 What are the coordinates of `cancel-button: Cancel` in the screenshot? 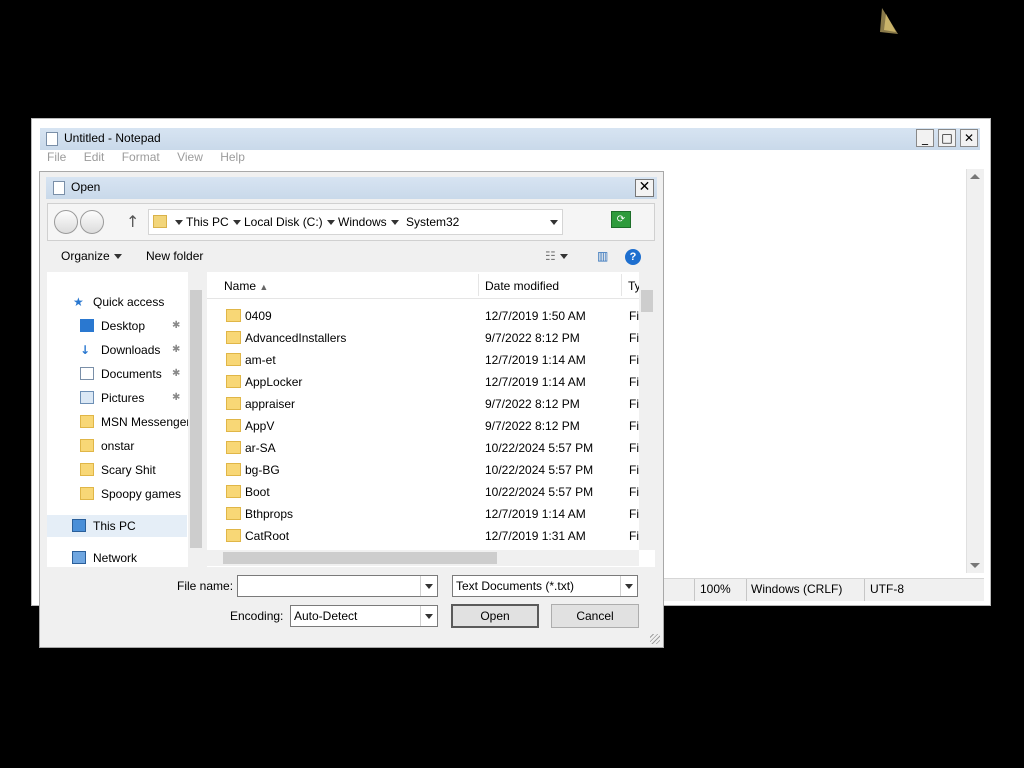 It's located at (595, 616).